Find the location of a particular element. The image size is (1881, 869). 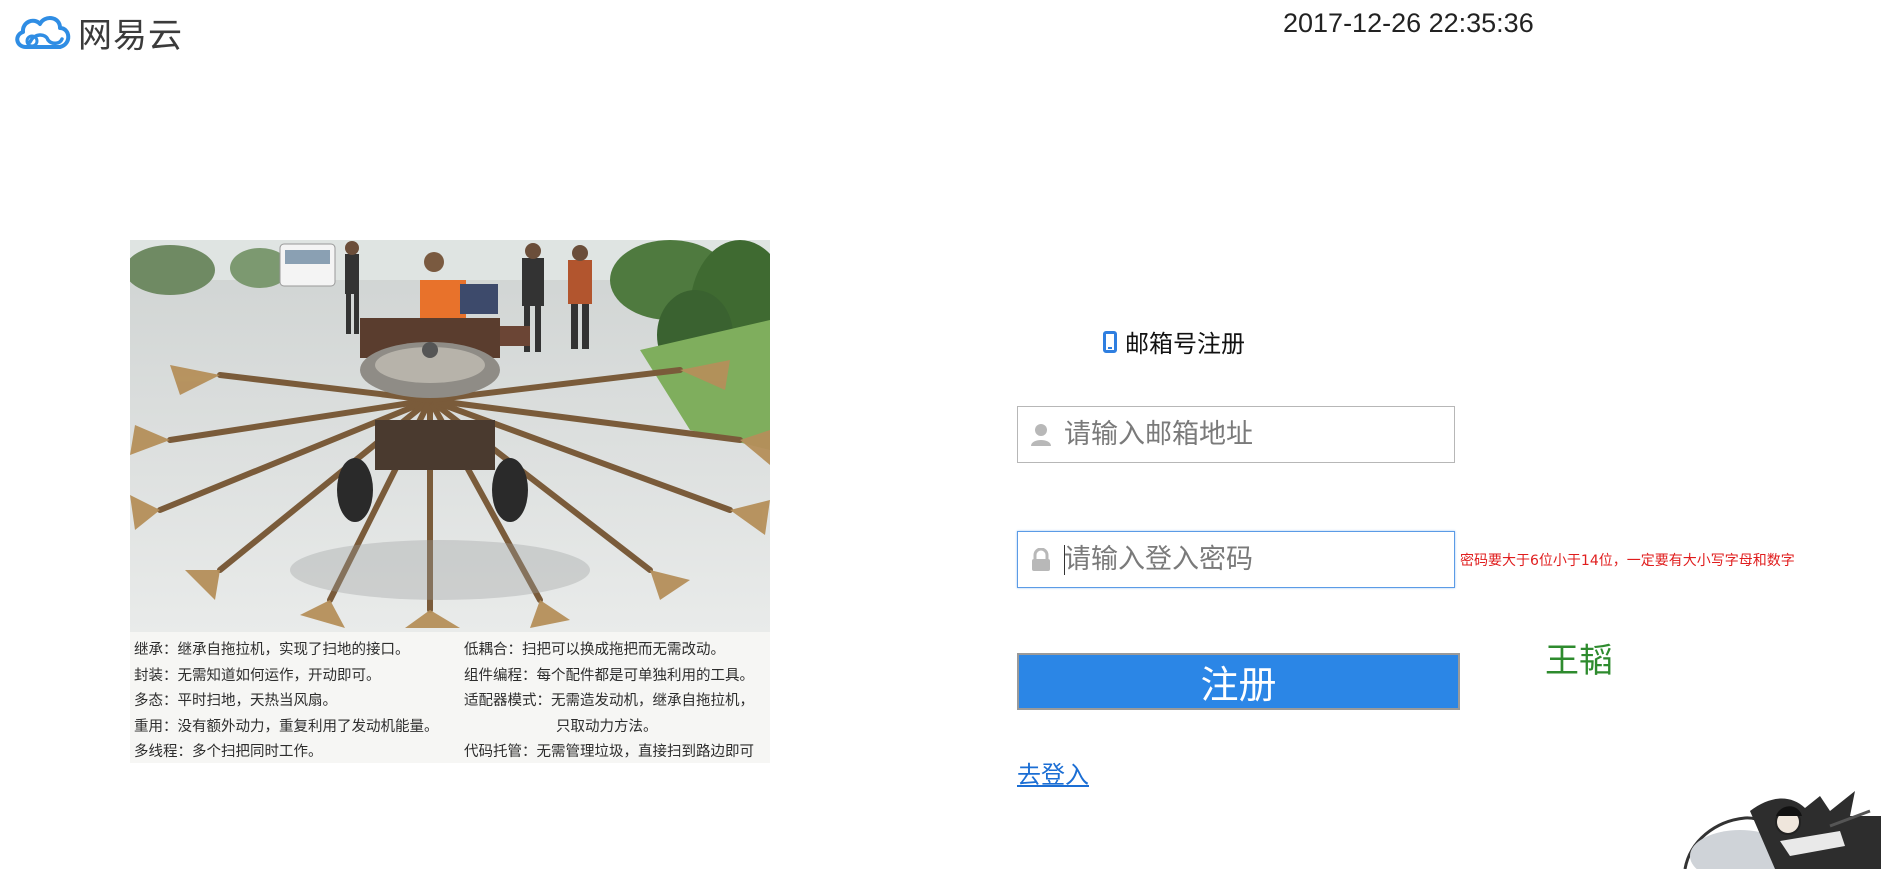

caption-line: 继承：继承自拖拉机，实现了扫地的接口。 is located at coordinates (272, 650).